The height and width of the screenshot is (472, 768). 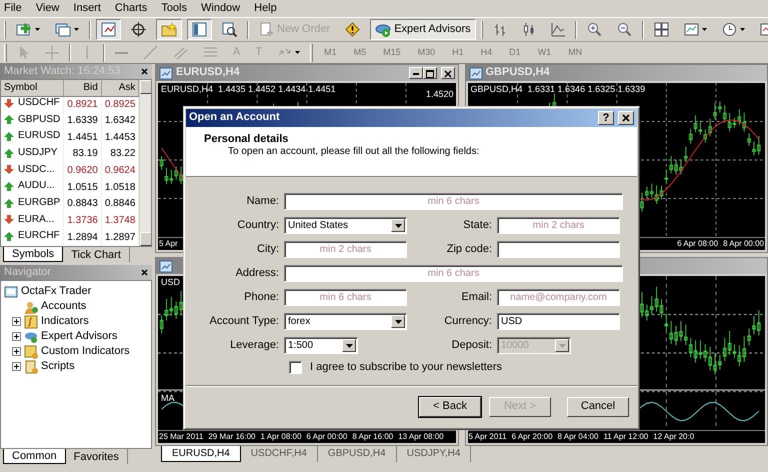 I want to click on input-field: USD, so click(x=558, y=321).